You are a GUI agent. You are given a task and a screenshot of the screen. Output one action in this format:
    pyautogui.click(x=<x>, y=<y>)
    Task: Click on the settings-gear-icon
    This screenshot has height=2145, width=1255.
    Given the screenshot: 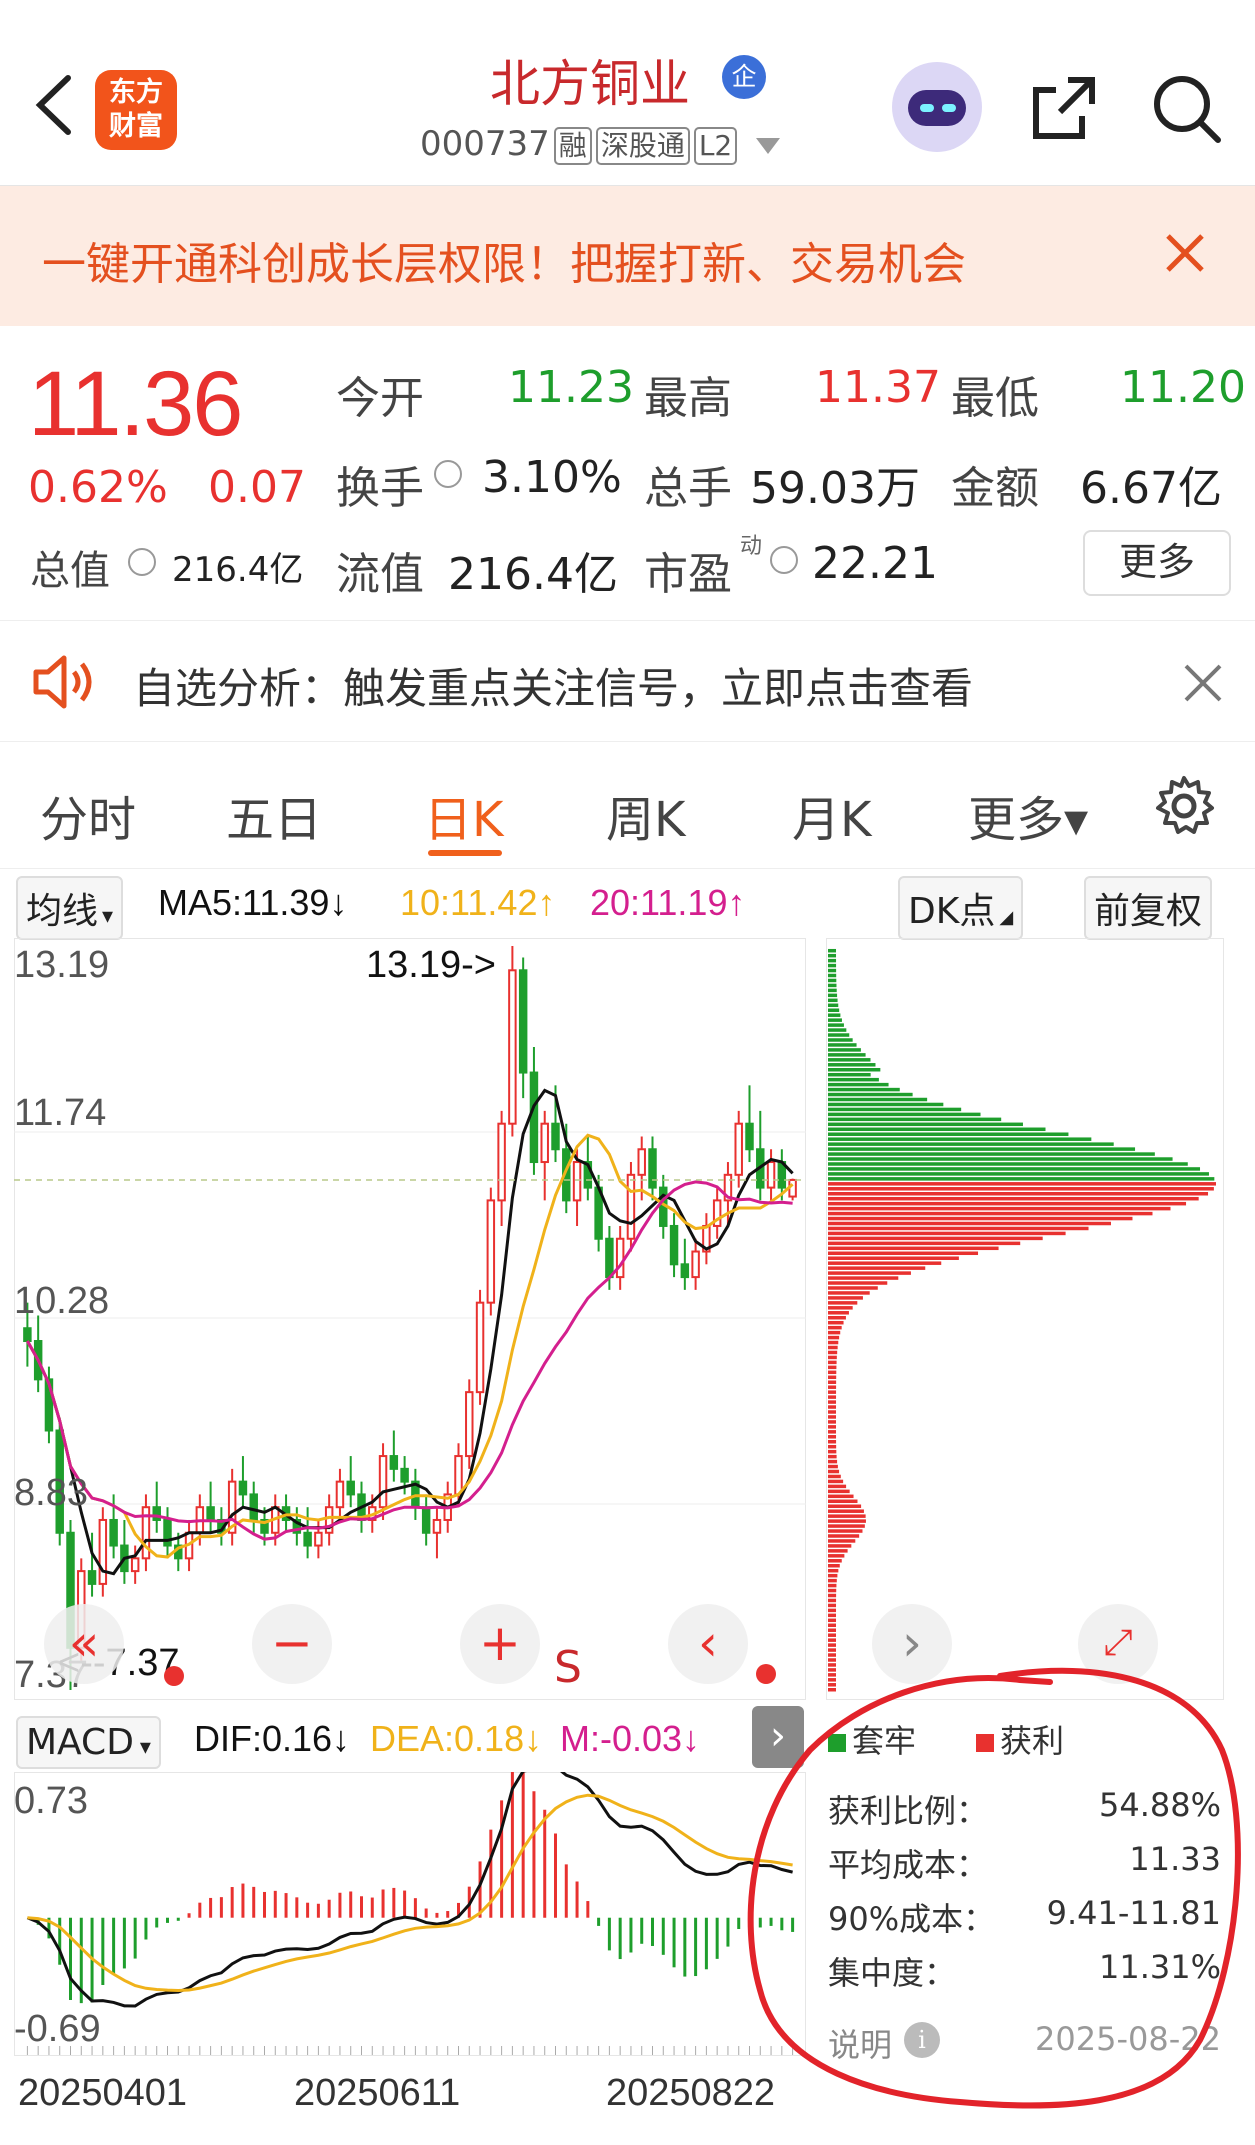 What is the action you would take?
    pyautogui.click(x=1184, y=806)
    